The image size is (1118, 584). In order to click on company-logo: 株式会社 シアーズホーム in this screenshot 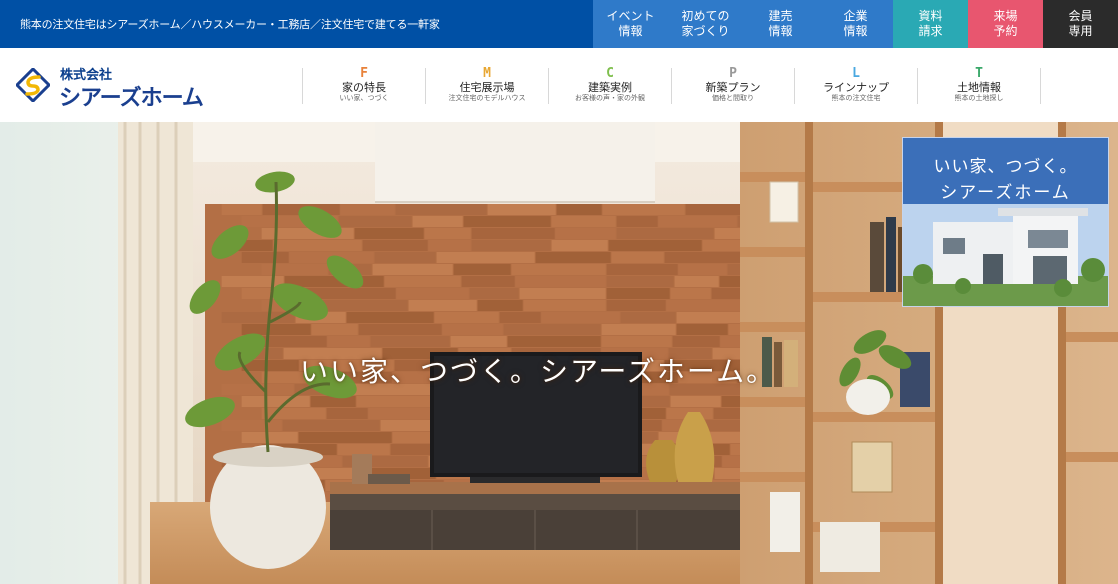, I will do `click(121, 87)`.